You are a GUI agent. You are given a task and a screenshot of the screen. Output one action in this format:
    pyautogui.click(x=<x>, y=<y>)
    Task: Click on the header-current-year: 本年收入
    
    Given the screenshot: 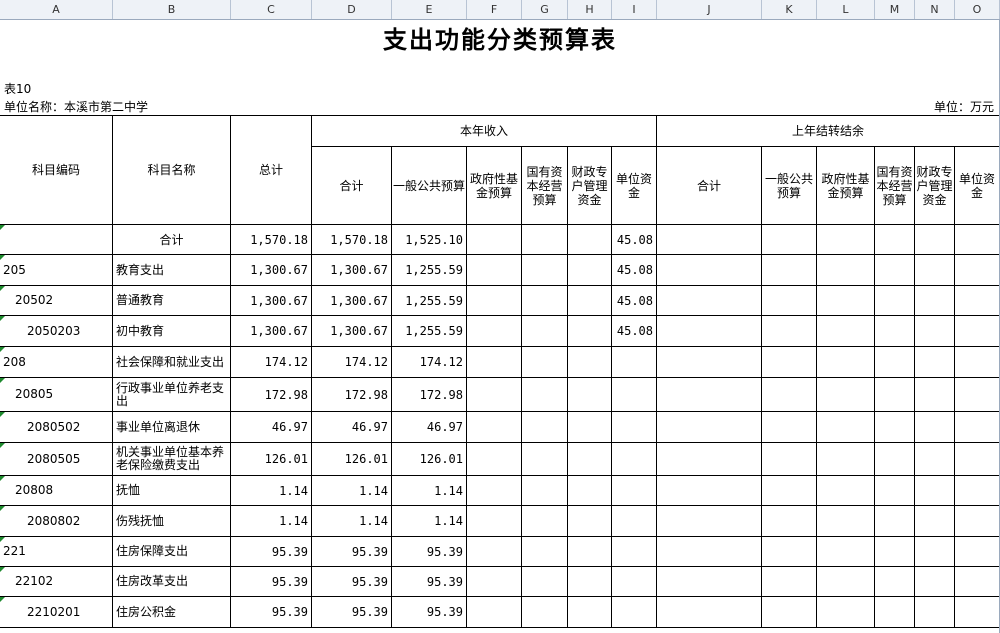 What is the action you would take?
    pyautogui.click(x=484, y=131)
    